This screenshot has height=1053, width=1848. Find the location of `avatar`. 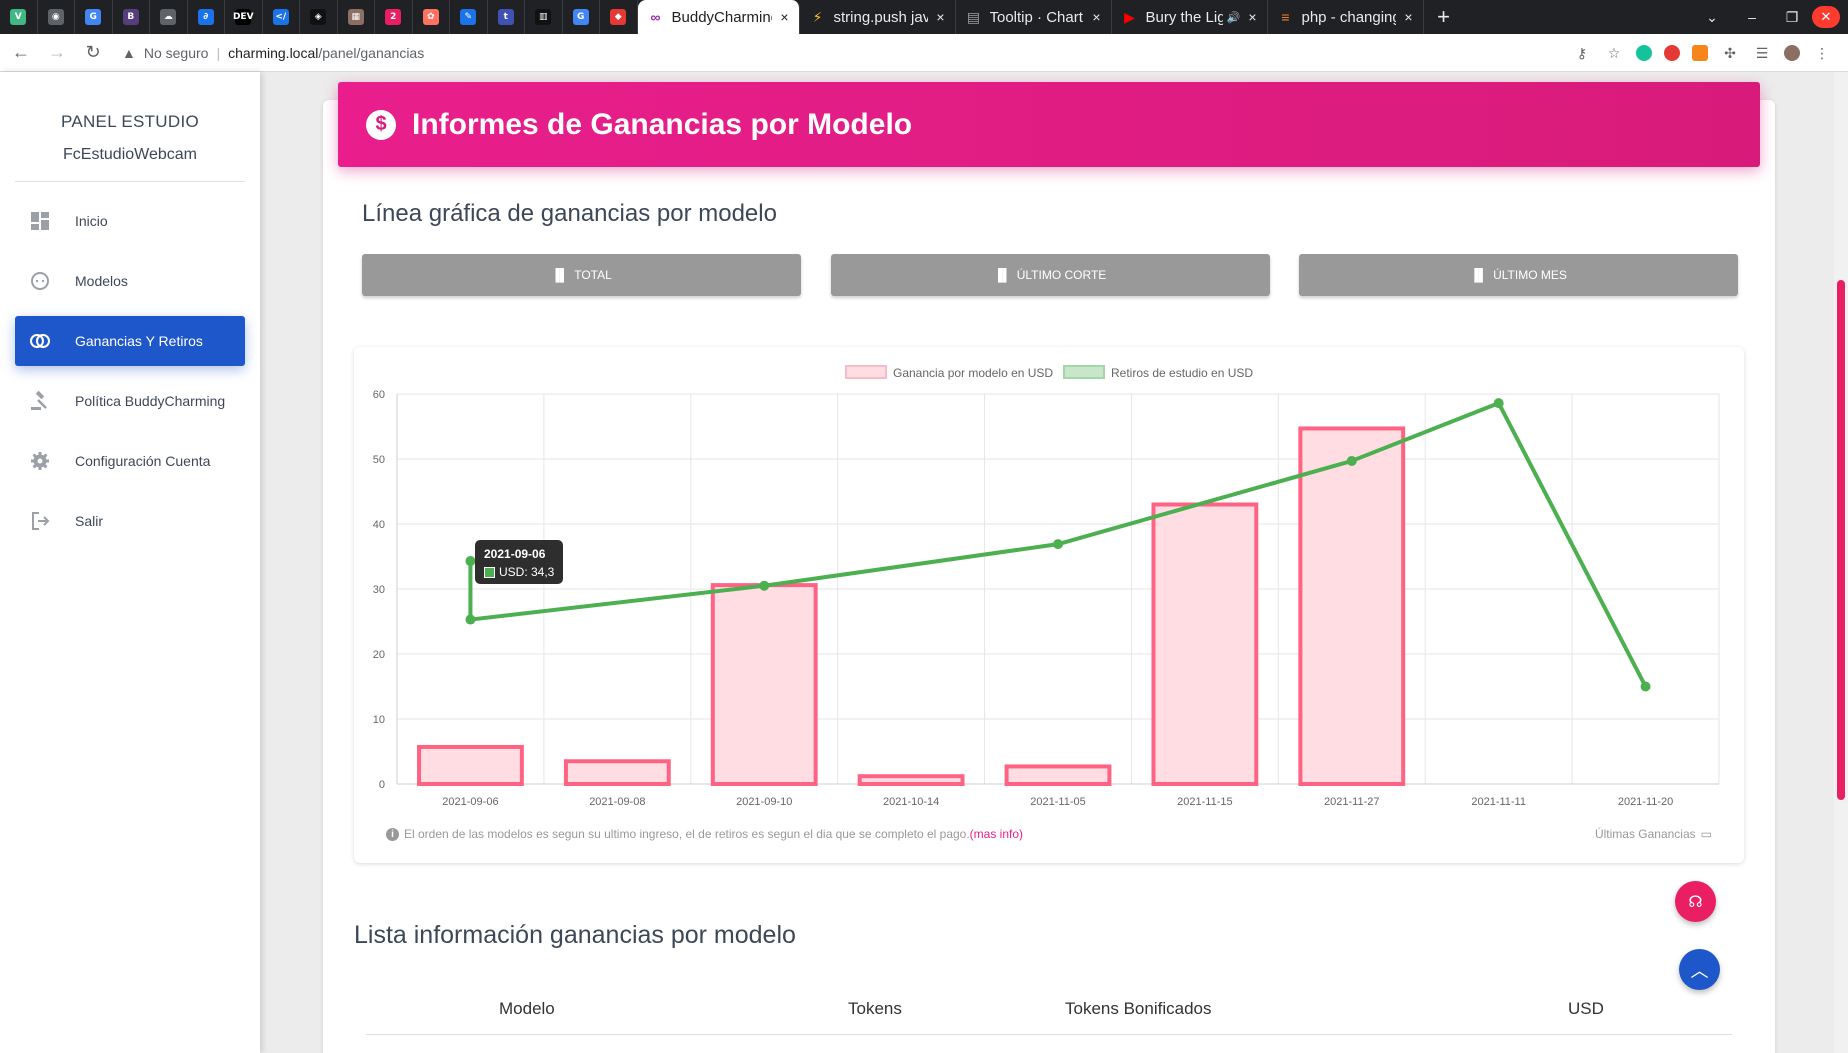

avatar is located at coordinates (1792, 53).